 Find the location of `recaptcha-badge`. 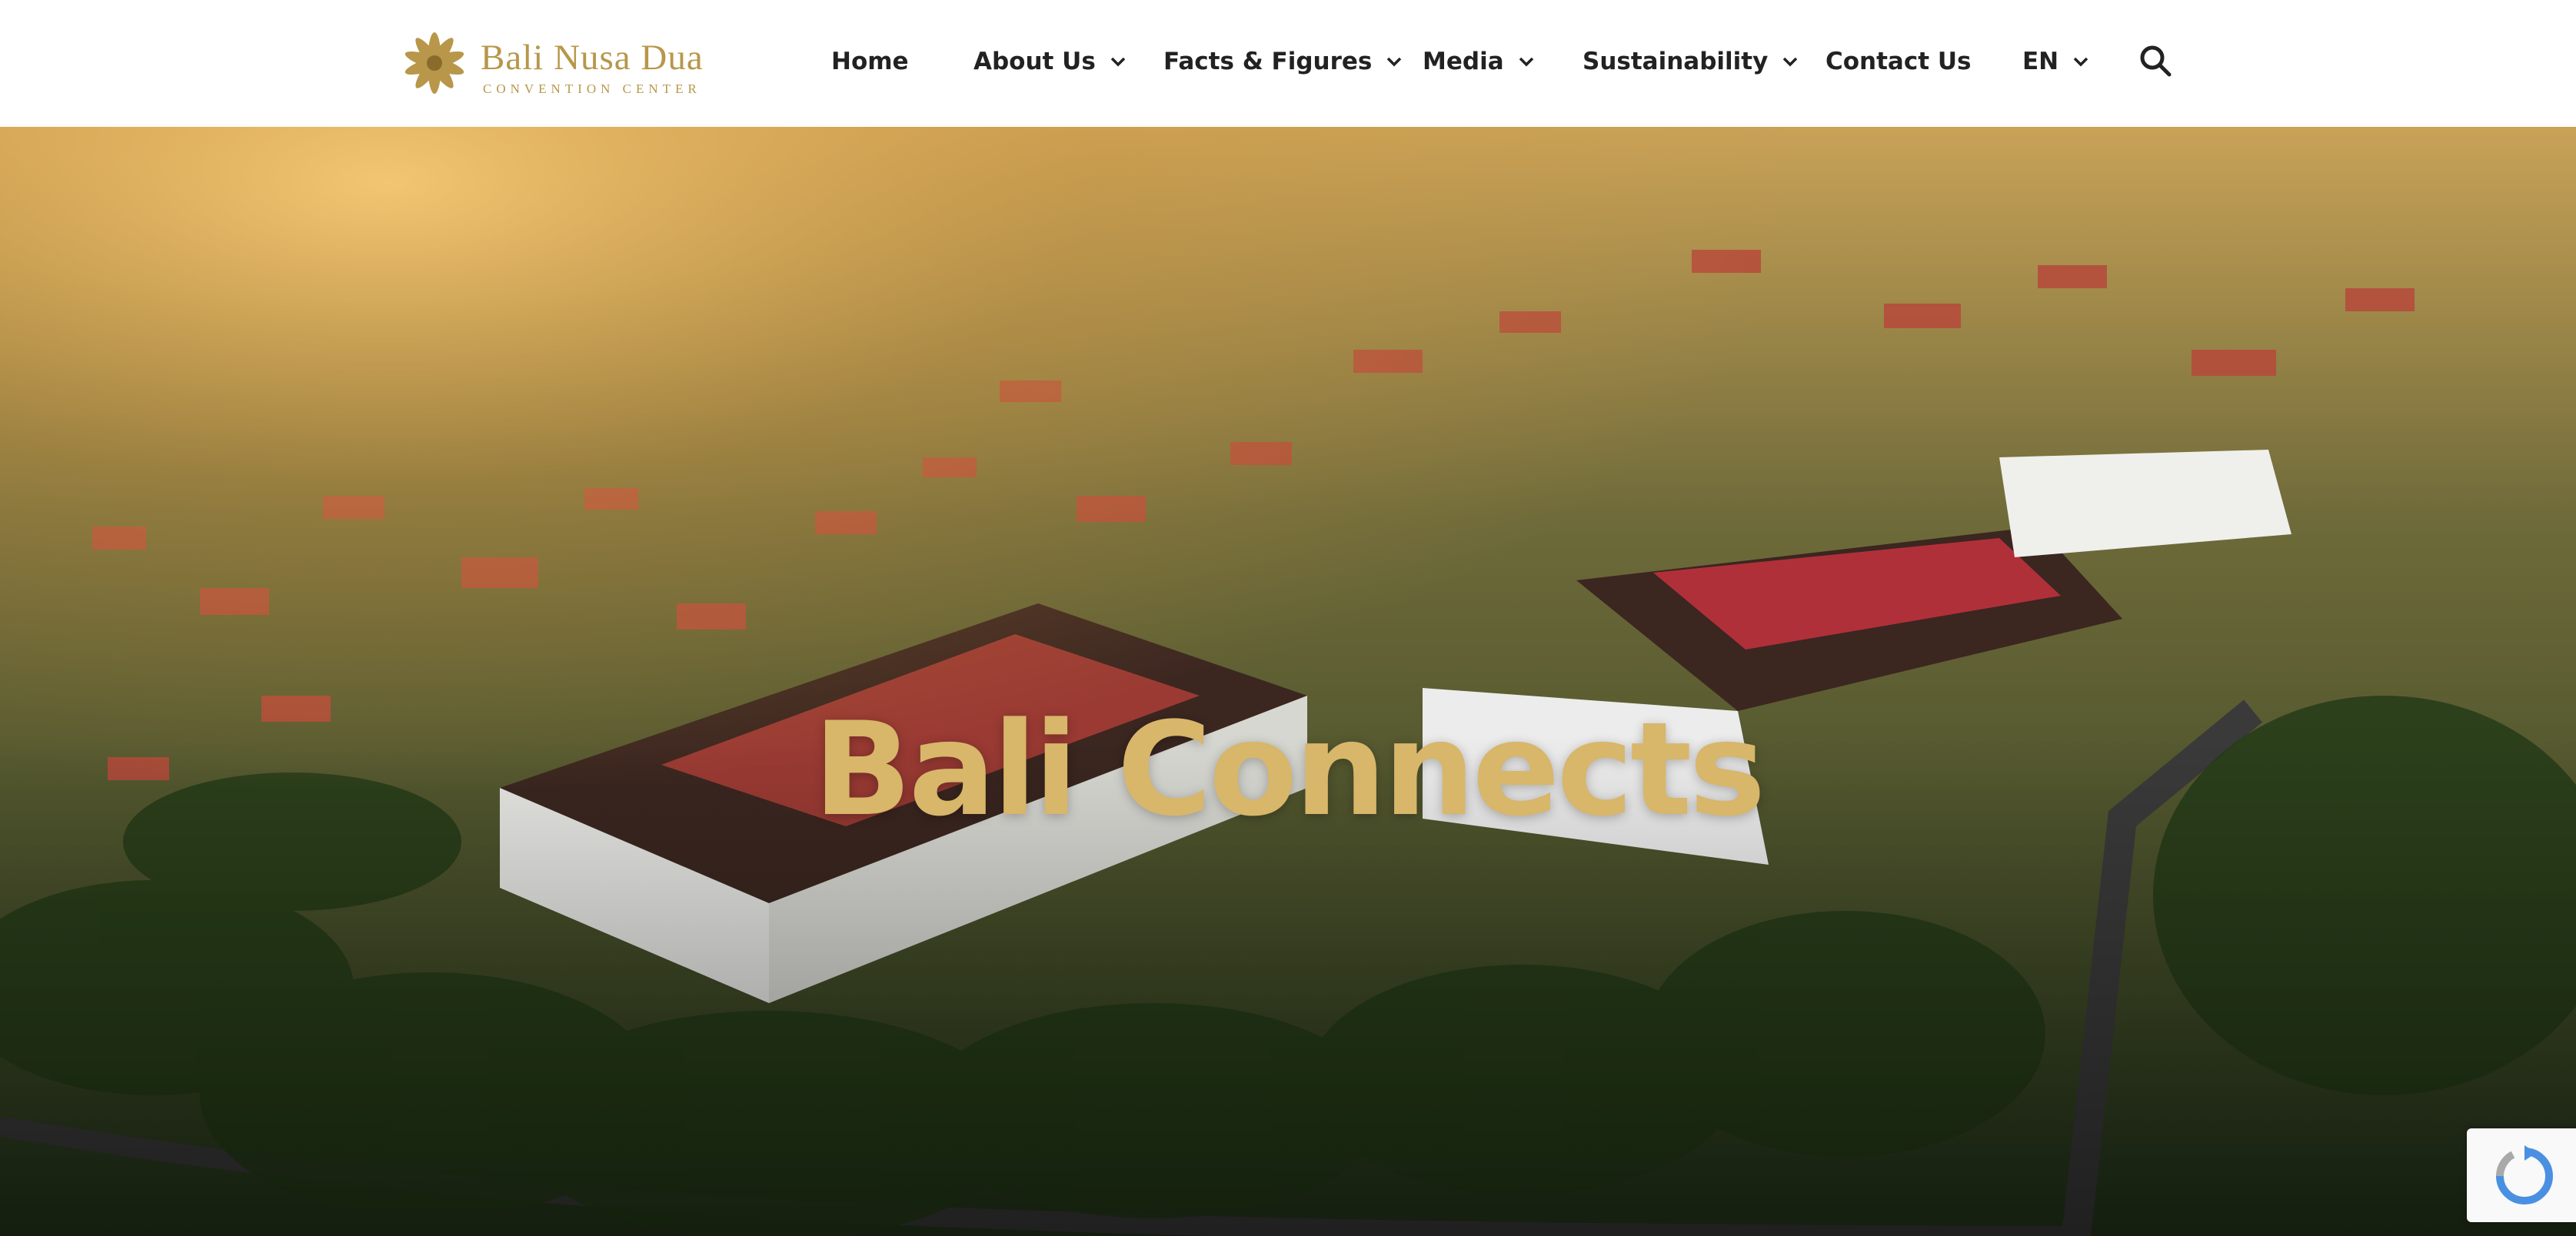

recaptcha-badge is located at coordinates (2521, 1175).